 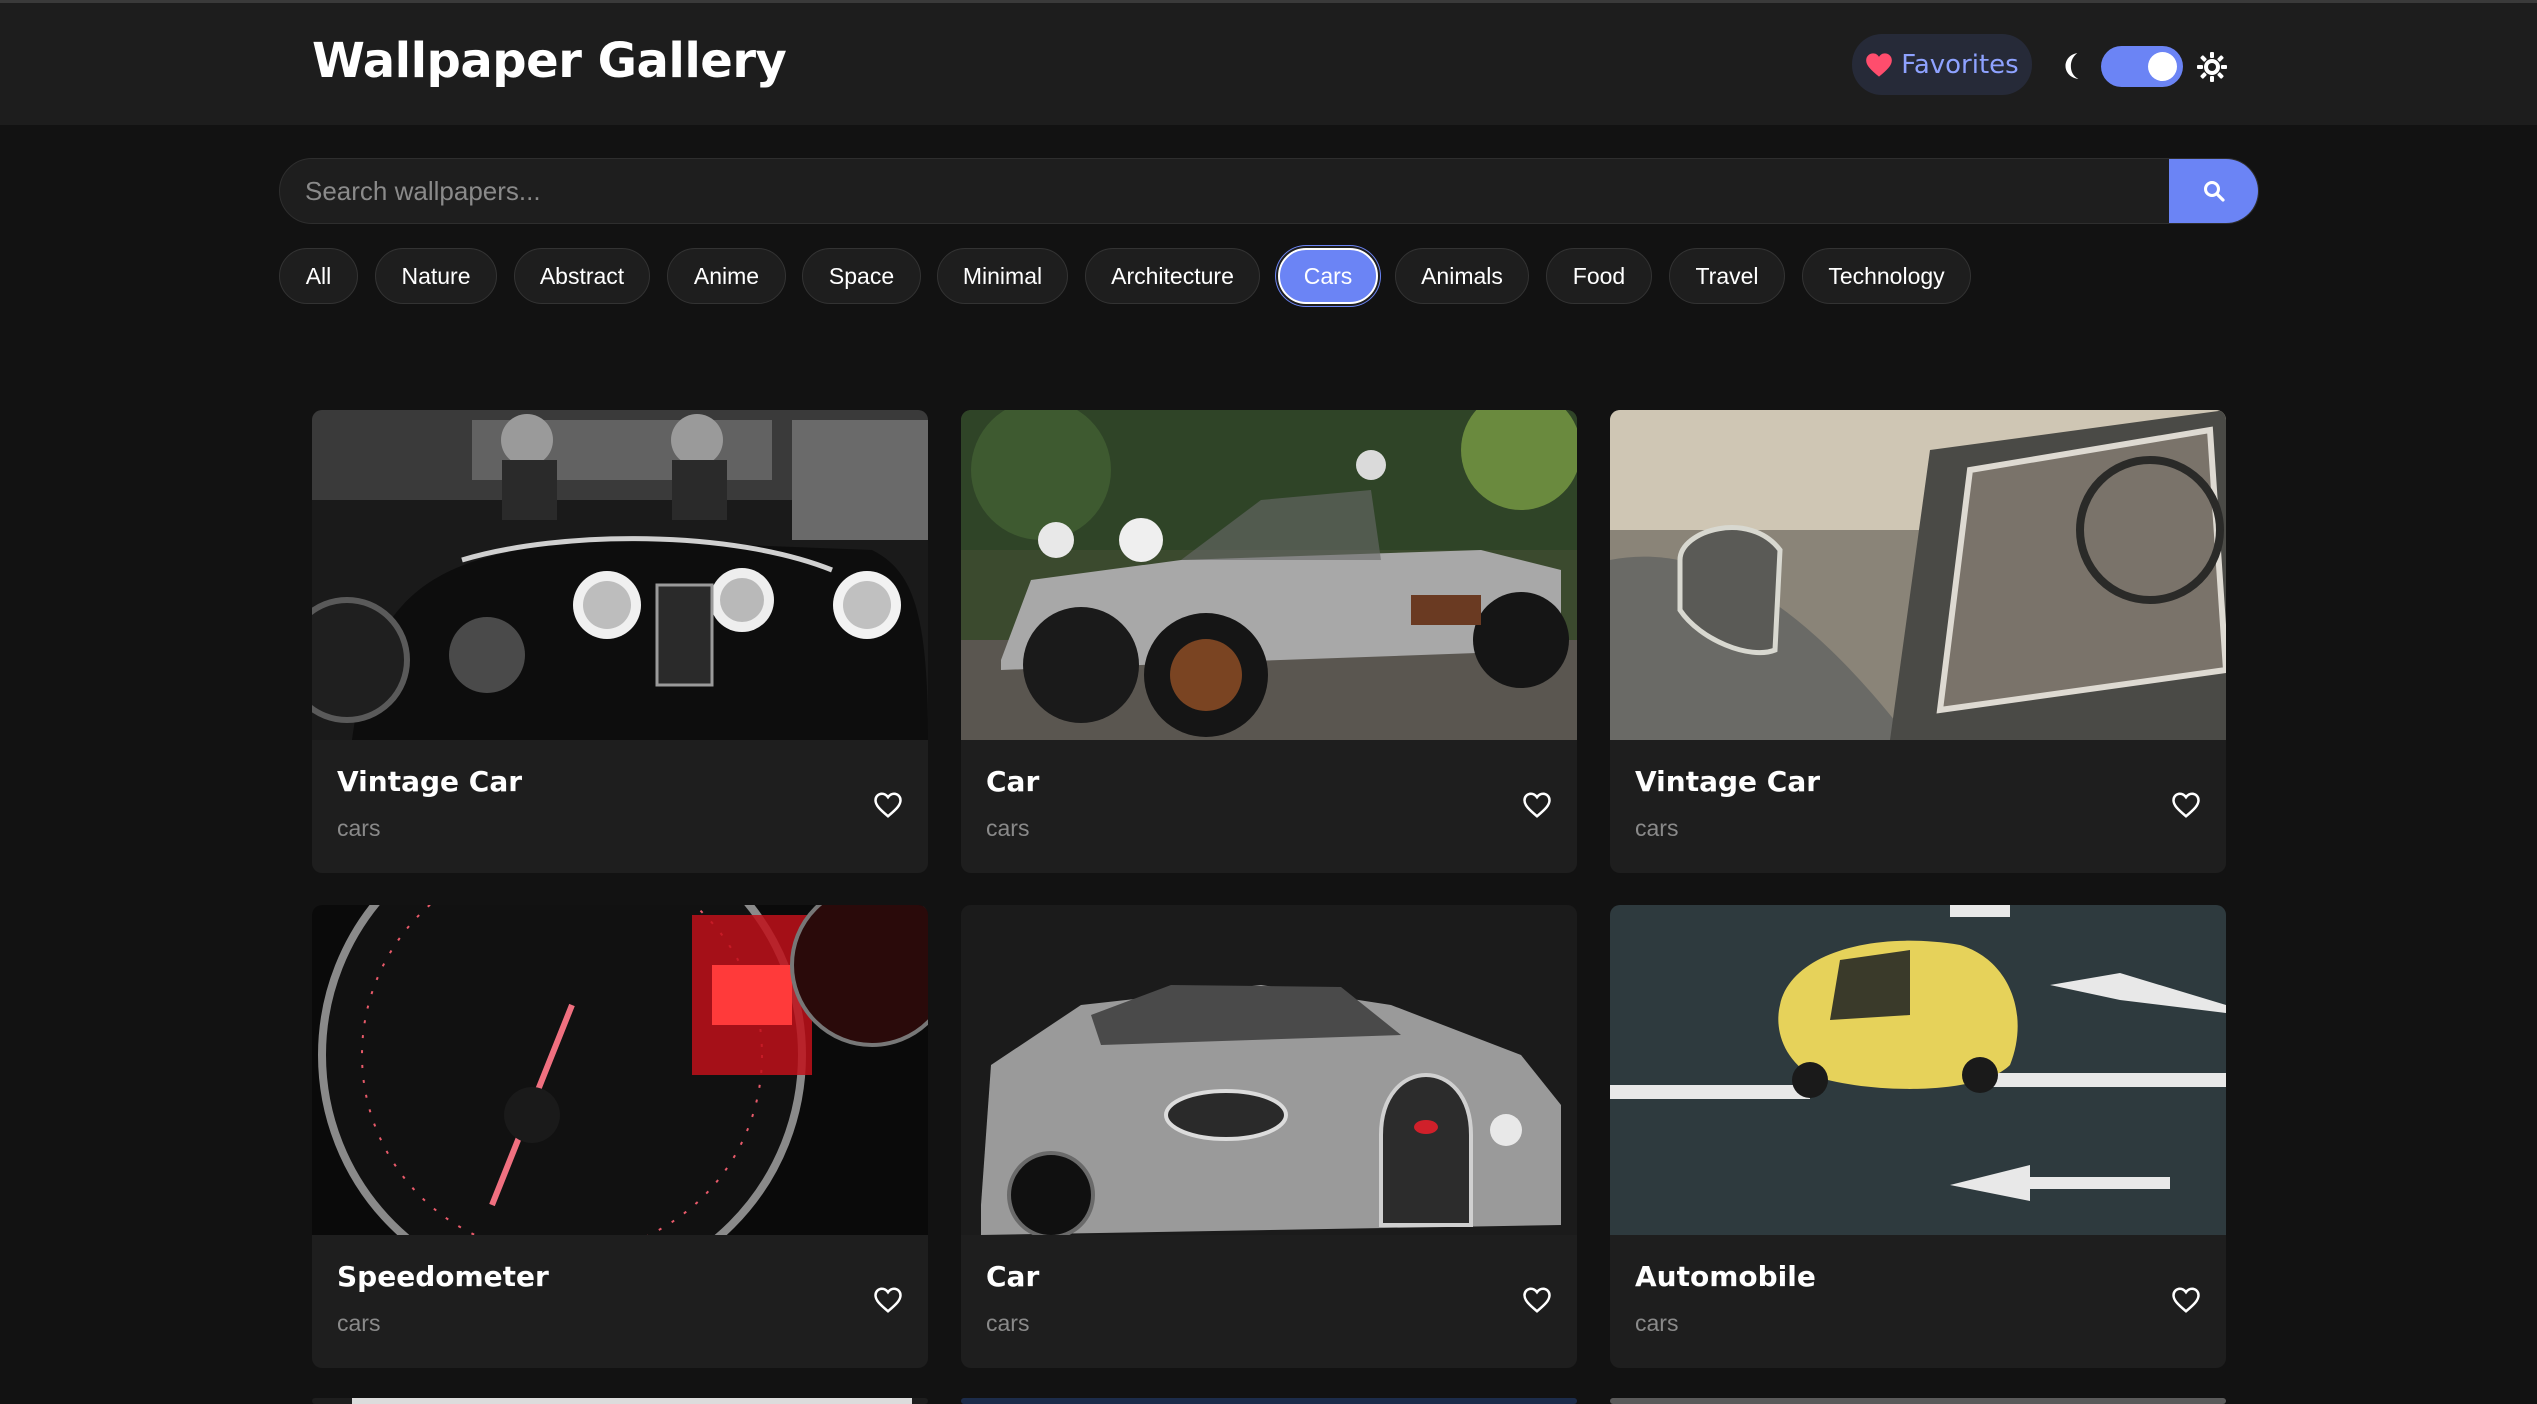 I want to click on speedometer-image, so click(x=620, y=1070).